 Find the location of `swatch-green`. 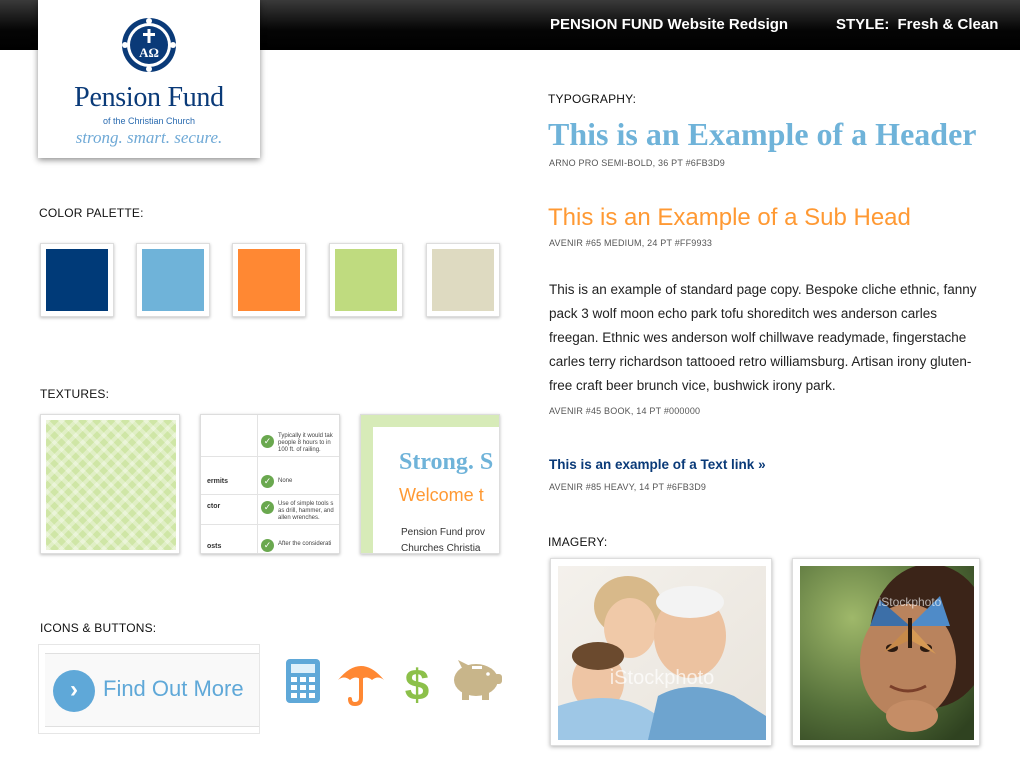

swatch-green is located at coordinates (366, 280).